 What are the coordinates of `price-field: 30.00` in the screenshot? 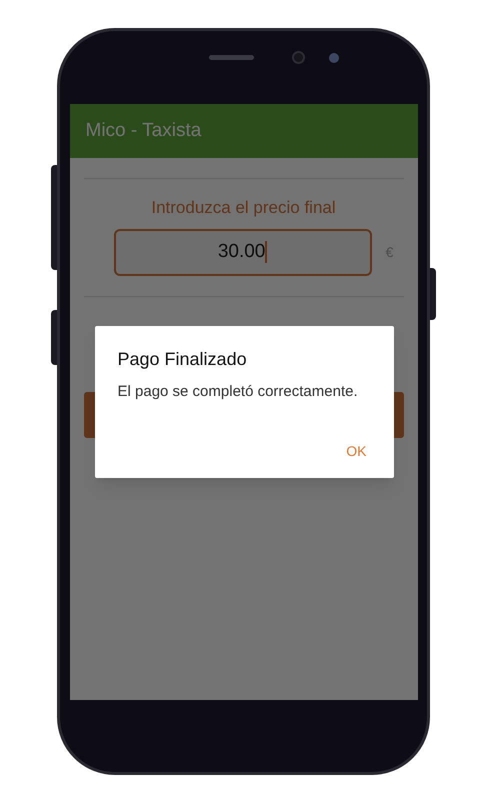 It's located at (243, 252).